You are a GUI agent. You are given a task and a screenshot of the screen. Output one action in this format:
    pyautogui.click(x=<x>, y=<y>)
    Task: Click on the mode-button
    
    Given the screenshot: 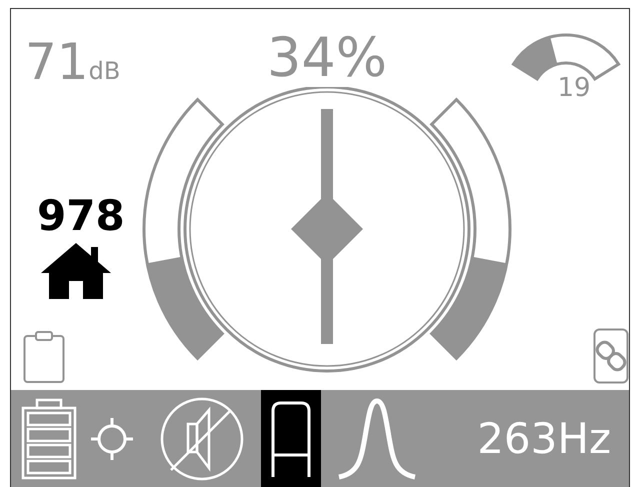 What is the action you would take?
    pyautogui.click(x=291, y=438)
    